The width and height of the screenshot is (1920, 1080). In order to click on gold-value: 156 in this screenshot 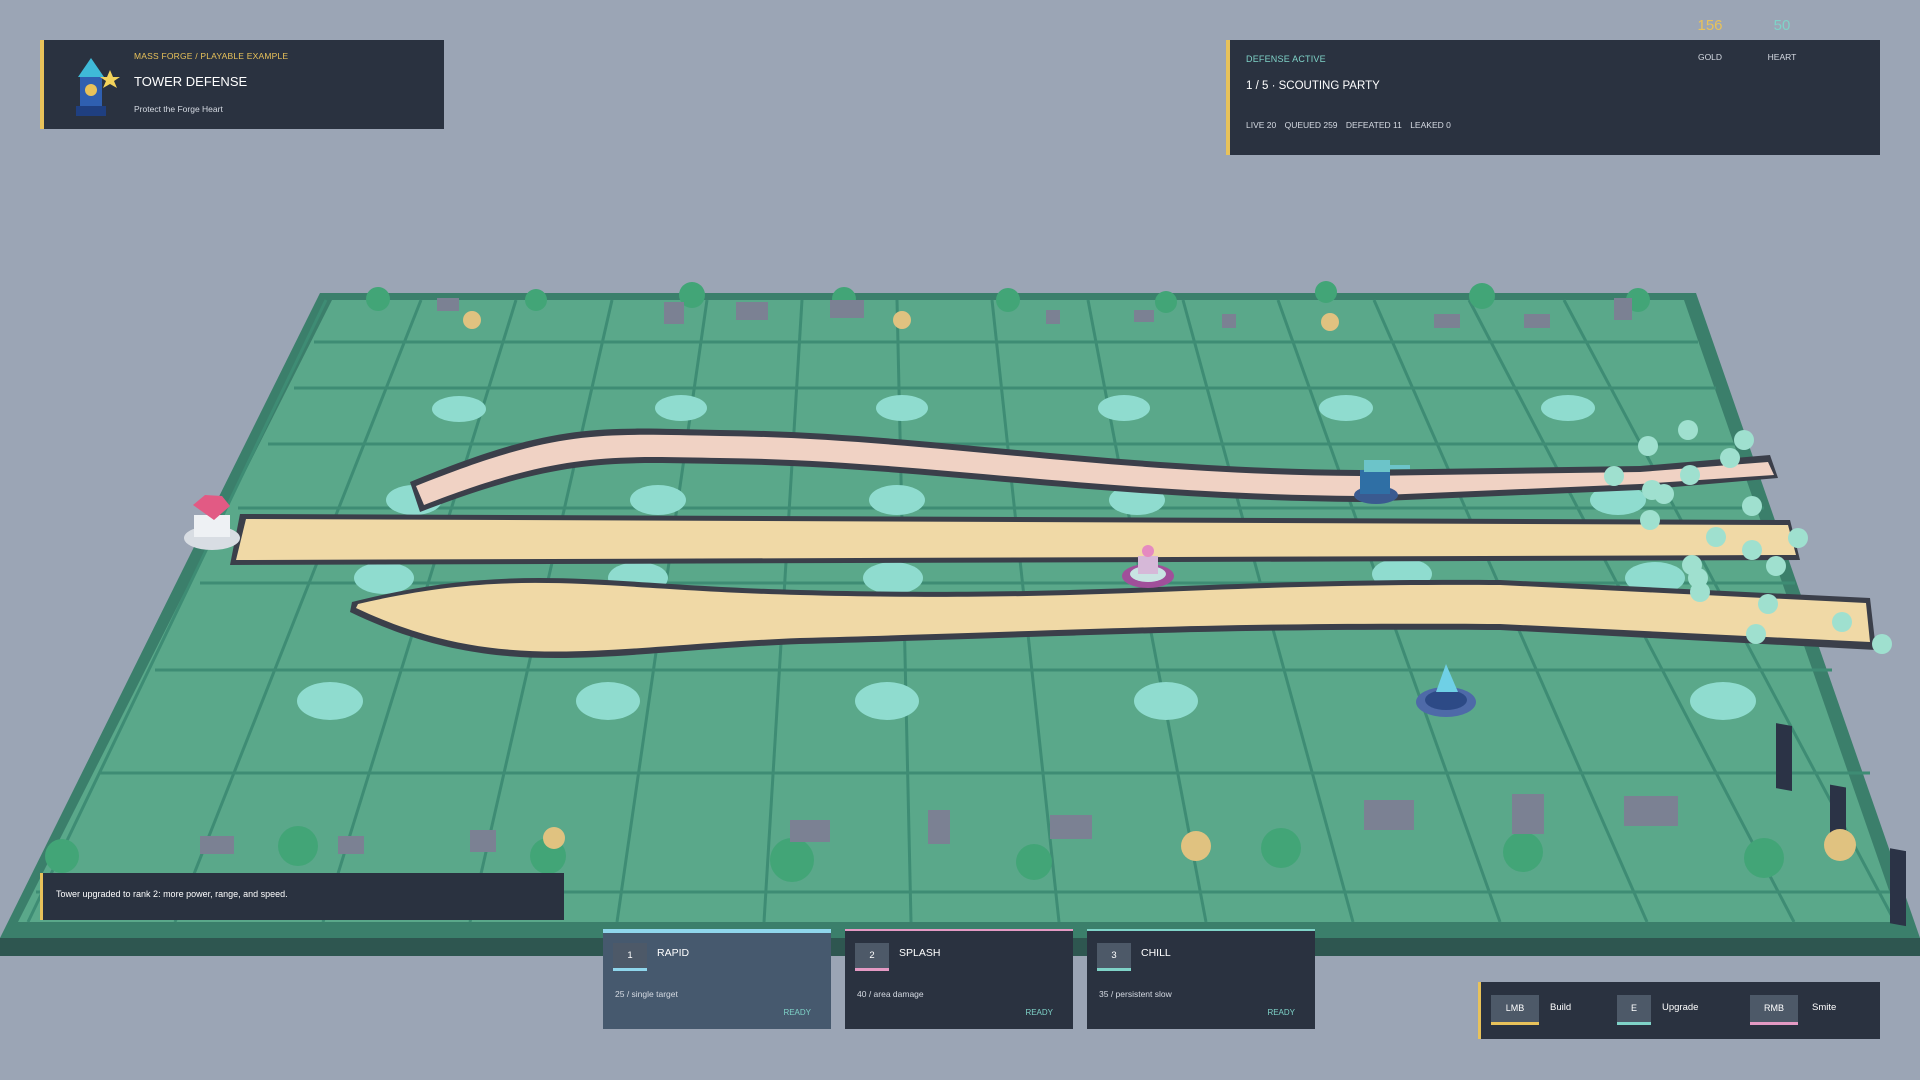, I will do `click(1710, 25)`.